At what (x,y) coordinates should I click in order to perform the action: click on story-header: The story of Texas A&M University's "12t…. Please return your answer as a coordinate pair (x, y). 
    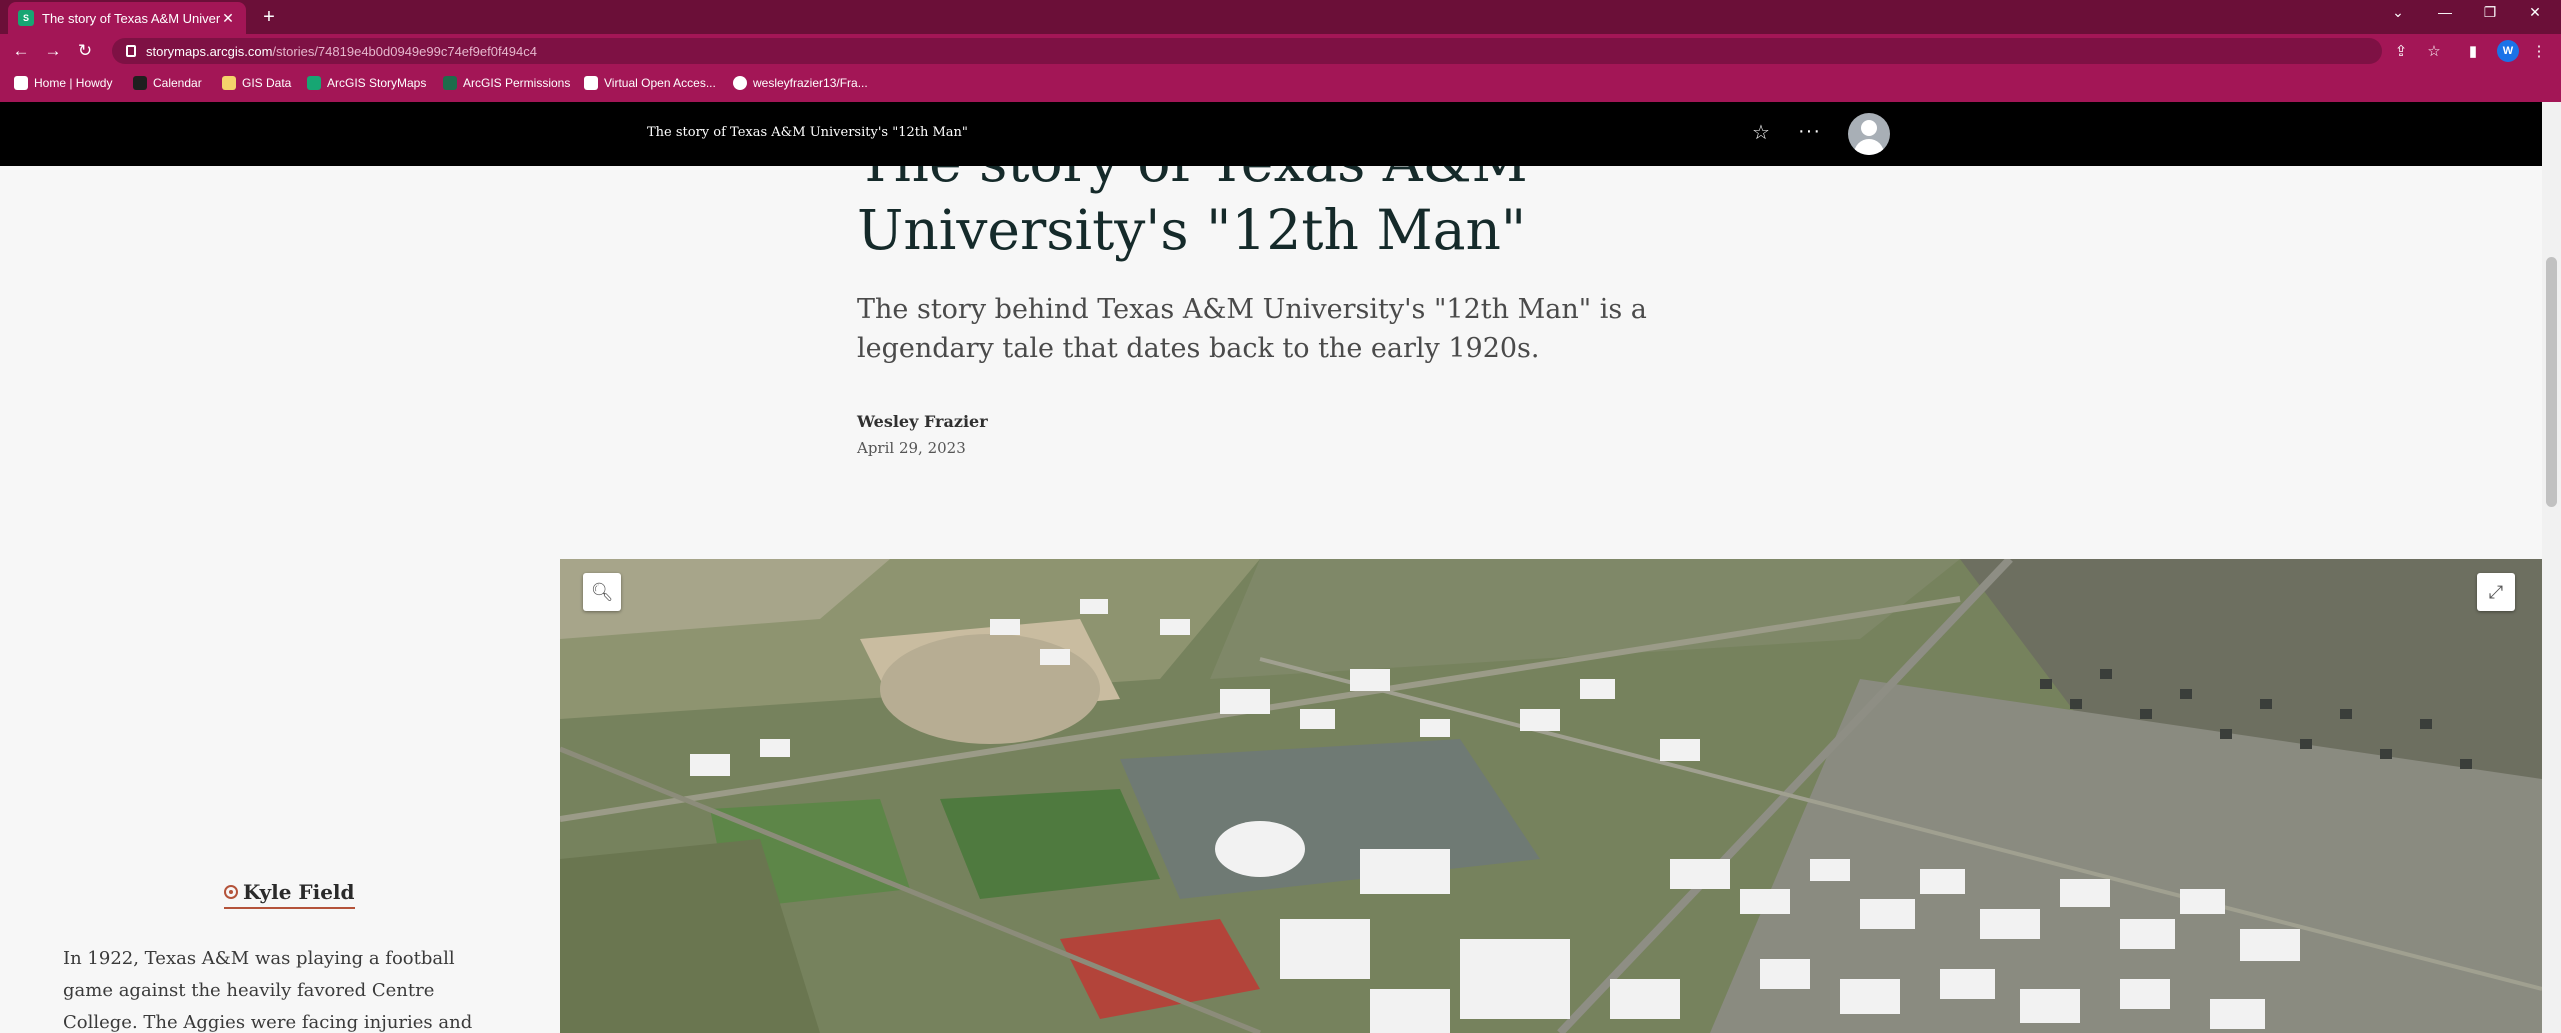
    Looking at the image, I should click on (1271, 134).